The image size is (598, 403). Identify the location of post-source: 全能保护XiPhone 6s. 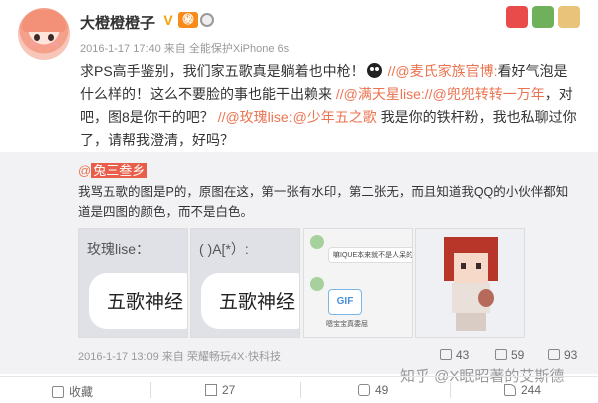
(239, 49).